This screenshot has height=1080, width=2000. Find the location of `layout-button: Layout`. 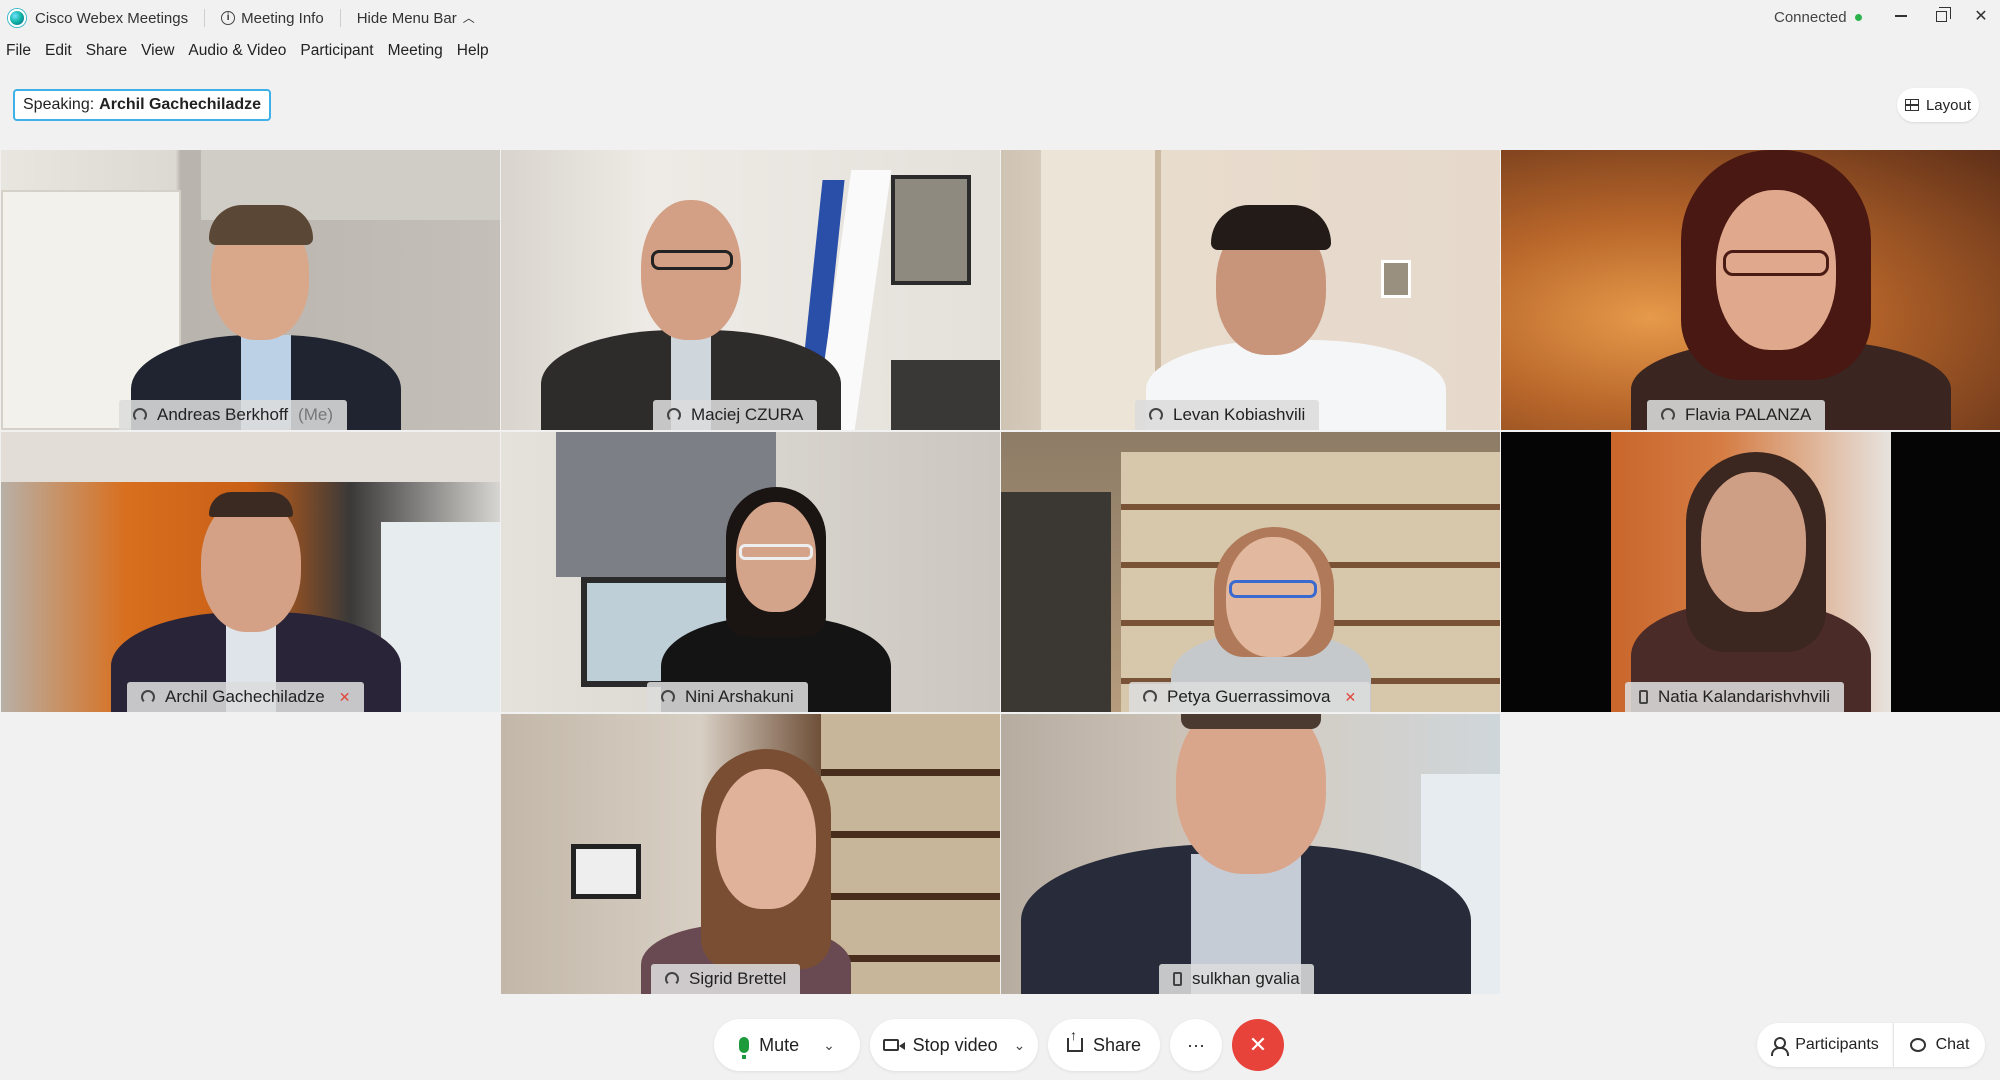

layout-button: Layout is located at coordinates (1938, 105).